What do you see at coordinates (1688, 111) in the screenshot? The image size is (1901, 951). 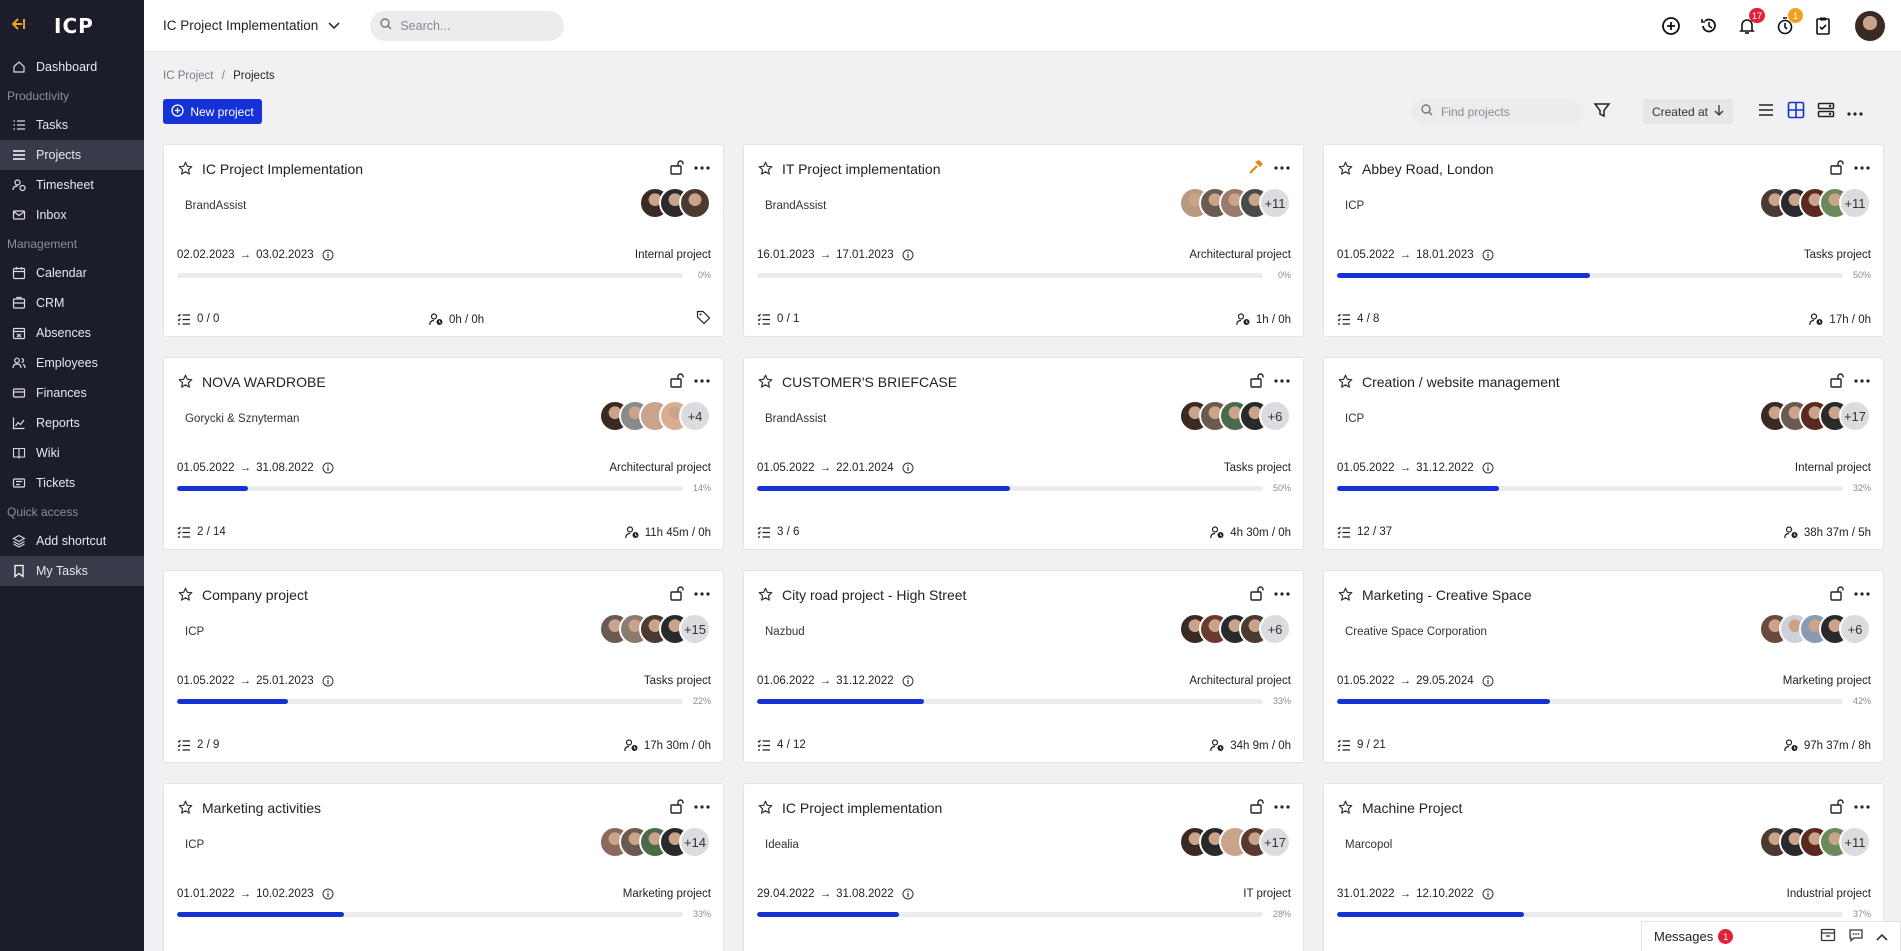 I see `sort-button: Created at` at bounding box center [1688, 111].